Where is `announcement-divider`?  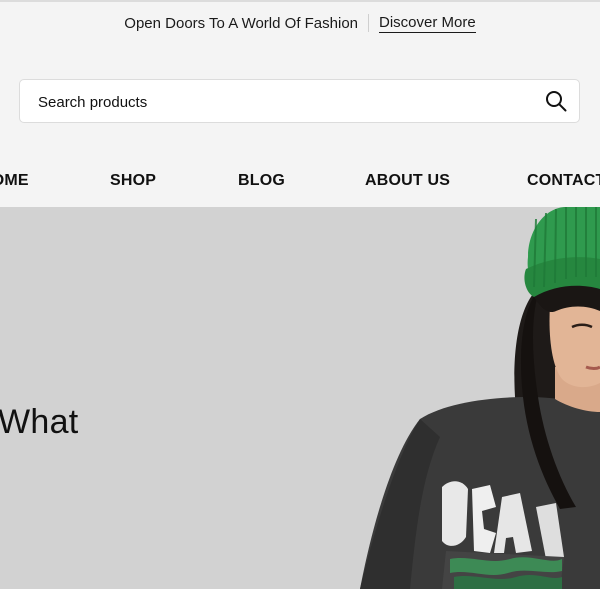
announcement-divider is located at coordinates (369, 23).